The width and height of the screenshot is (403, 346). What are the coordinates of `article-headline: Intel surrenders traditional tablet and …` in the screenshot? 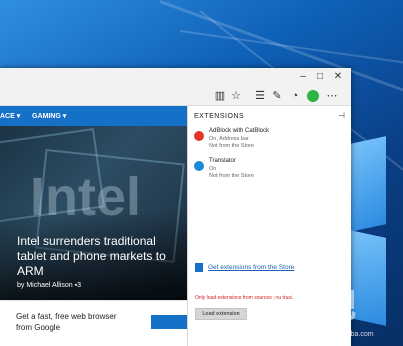 It's located at (102, 256).